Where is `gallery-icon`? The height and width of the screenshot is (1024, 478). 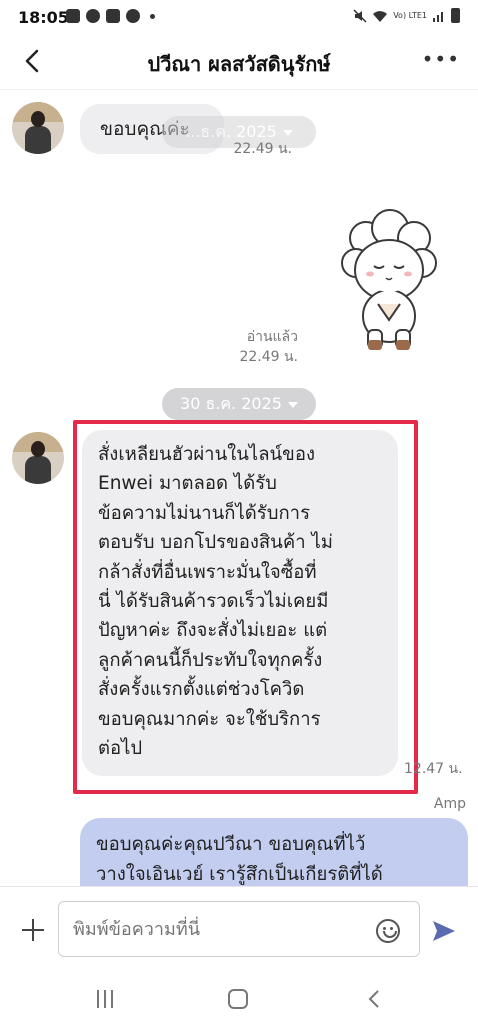 gallery-icon is located at coordinates (73, 16).